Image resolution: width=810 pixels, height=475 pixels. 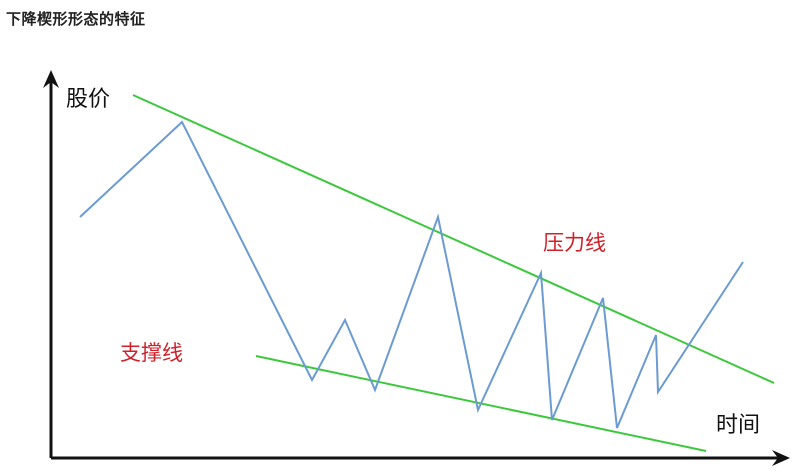 I want to click on y-axis-label: 股价, so click(x=88, y=99).